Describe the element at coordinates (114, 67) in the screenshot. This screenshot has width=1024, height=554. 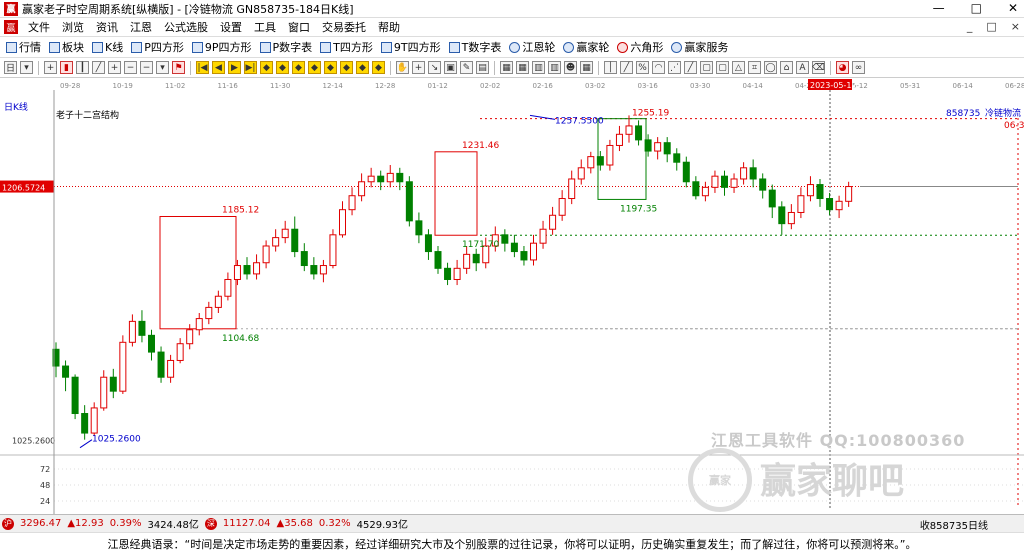
I see `zoom-in-icon: +` at that location.